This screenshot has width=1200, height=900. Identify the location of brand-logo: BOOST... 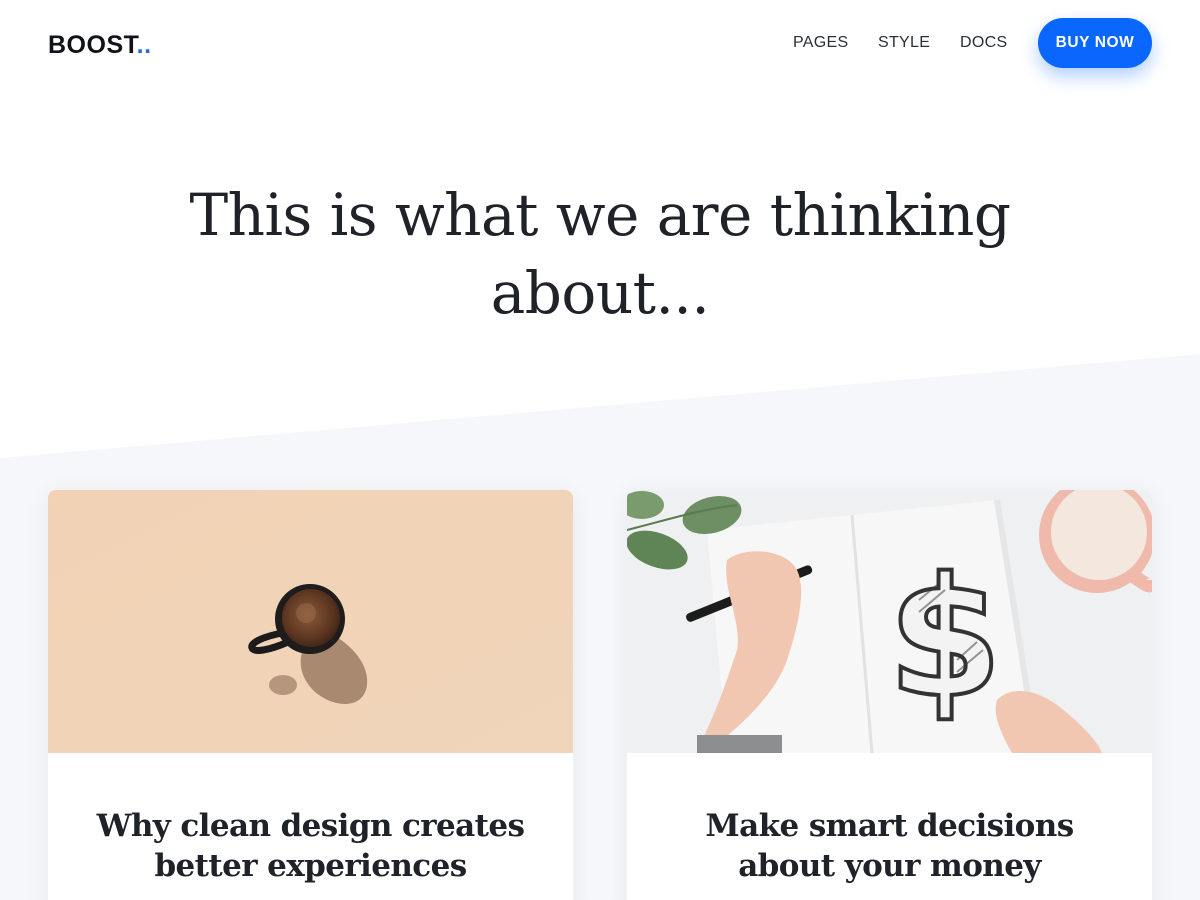
(100, 45).